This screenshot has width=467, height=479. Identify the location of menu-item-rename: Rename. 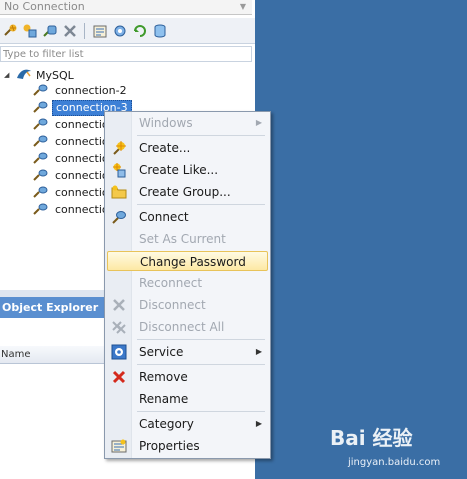
(187, 399).